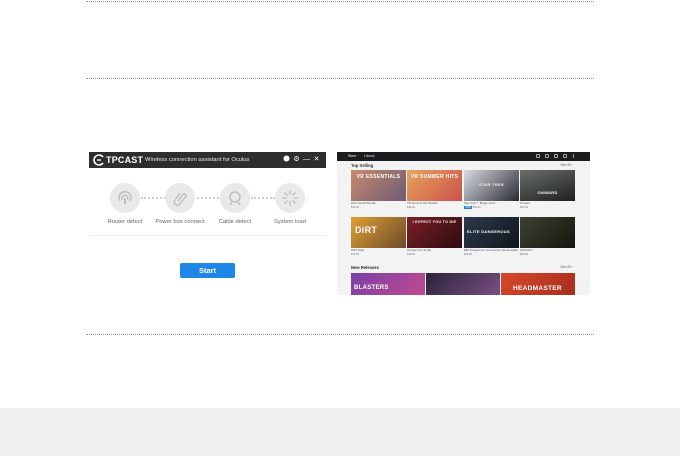 The image size is (680, 456). Describe the element at coordinates (537, 288) in the screenshot. I see `tile-art-text: HEADMASTER` at that location.